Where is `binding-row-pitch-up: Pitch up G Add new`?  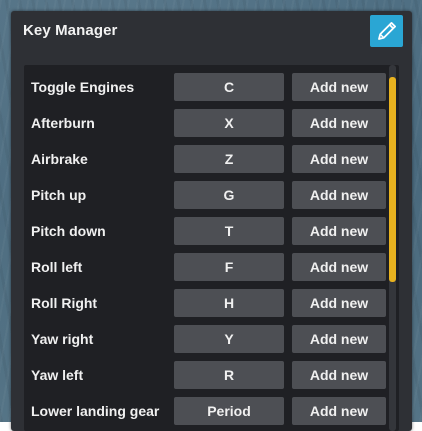
binding-row-pitch-up: Pitch up G Add new is located at coordinates (211, 195).